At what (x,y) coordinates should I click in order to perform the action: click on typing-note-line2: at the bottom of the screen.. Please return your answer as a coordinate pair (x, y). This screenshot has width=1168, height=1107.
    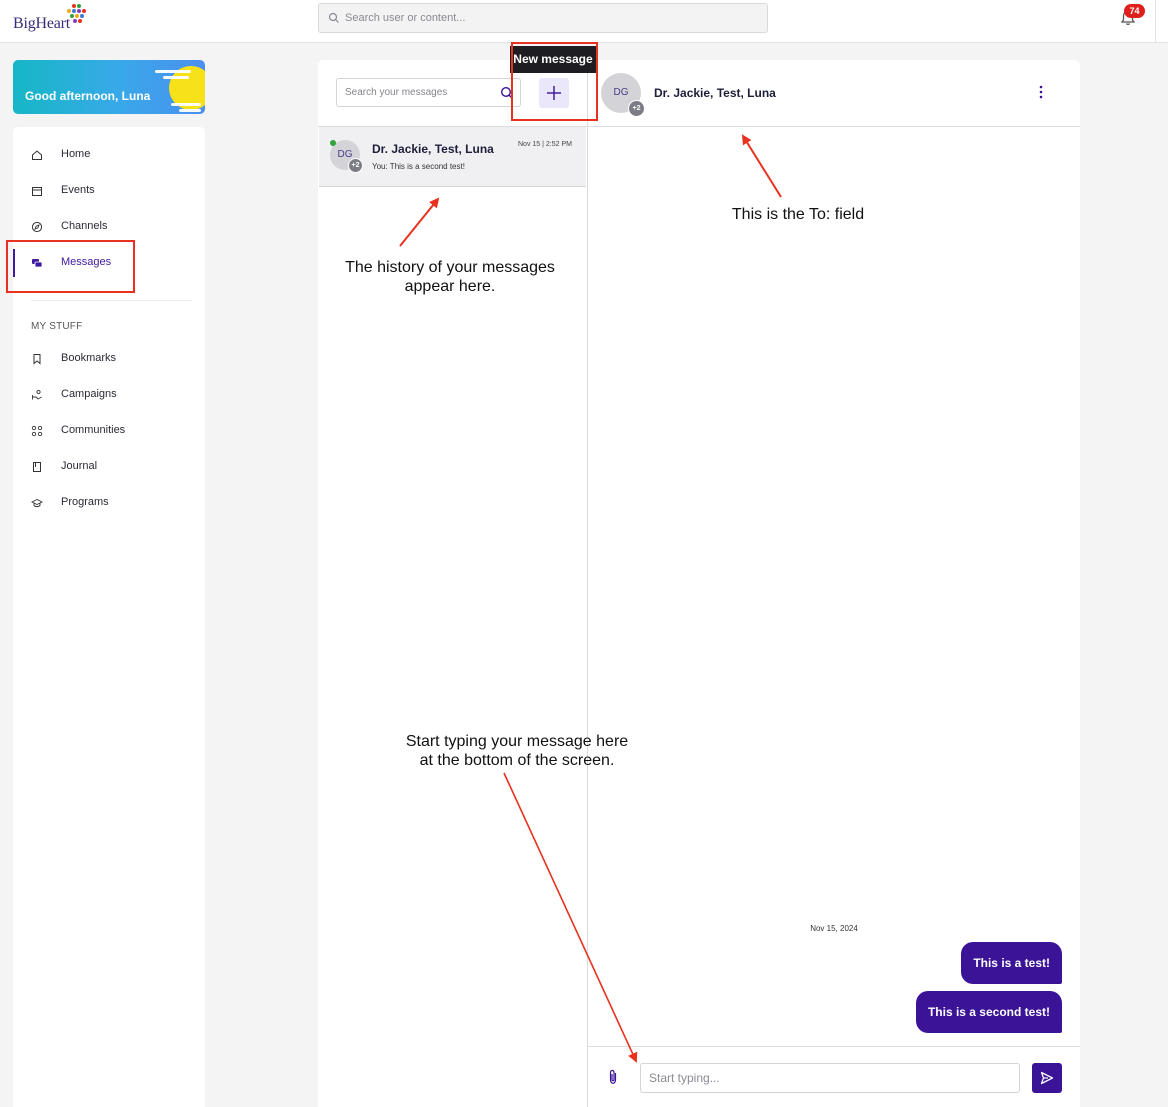
    Looking at the image, I should click on (517, 760).